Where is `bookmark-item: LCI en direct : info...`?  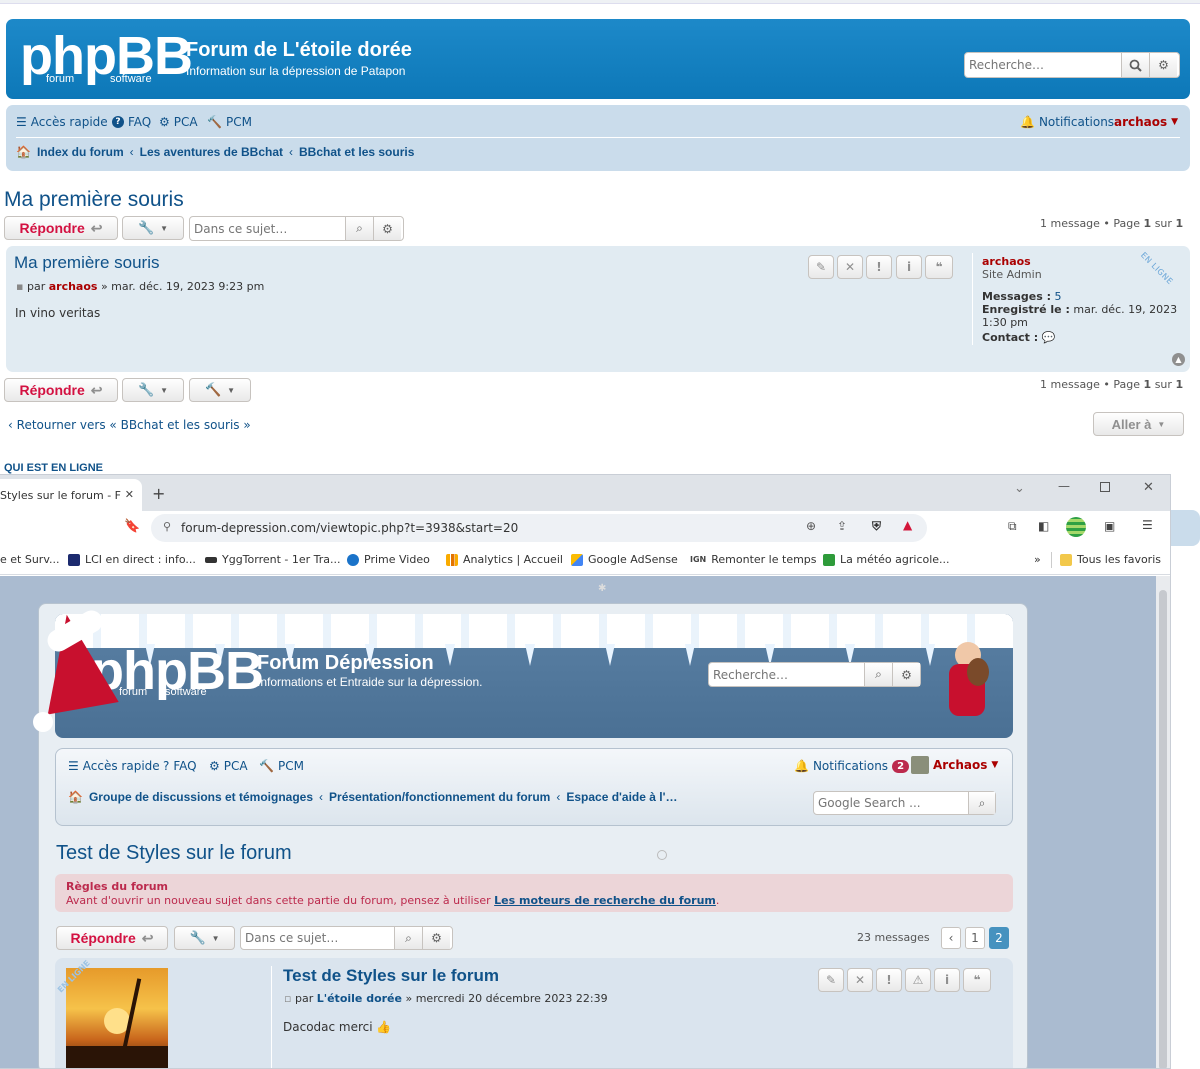 bookmark-item: LCI en direct : info... is located at coordinates (132, 559).